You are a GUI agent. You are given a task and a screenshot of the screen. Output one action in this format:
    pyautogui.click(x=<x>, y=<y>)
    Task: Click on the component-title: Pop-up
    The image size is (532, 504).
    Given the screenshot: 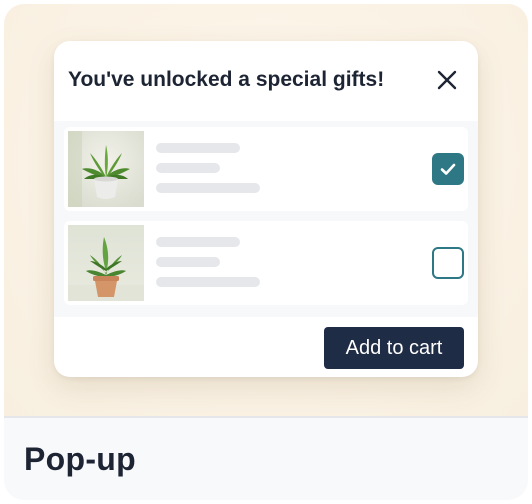 What is the action you would take?
    pyautogui.click(x=80, y=459)
    